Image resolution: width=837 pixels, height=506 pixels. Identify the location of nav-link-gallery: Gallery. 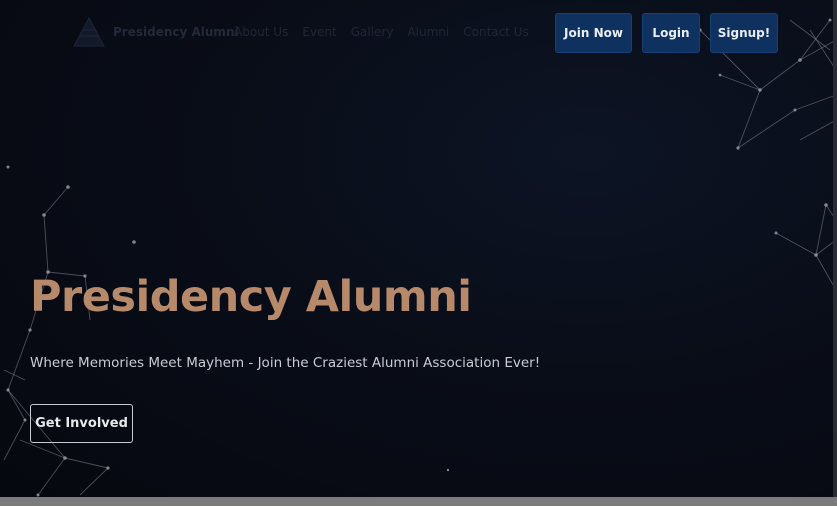
(372, 32).